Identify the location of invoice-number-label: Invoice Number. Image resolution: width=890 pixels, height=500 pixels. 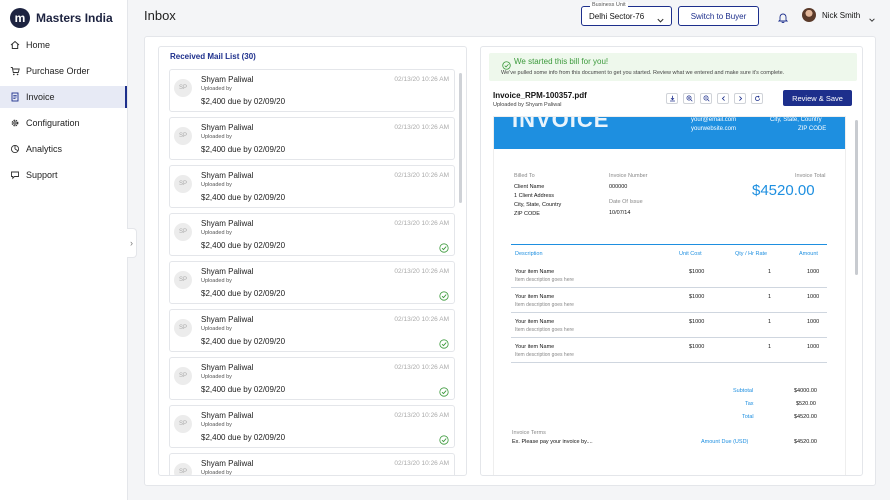
(628, 176).